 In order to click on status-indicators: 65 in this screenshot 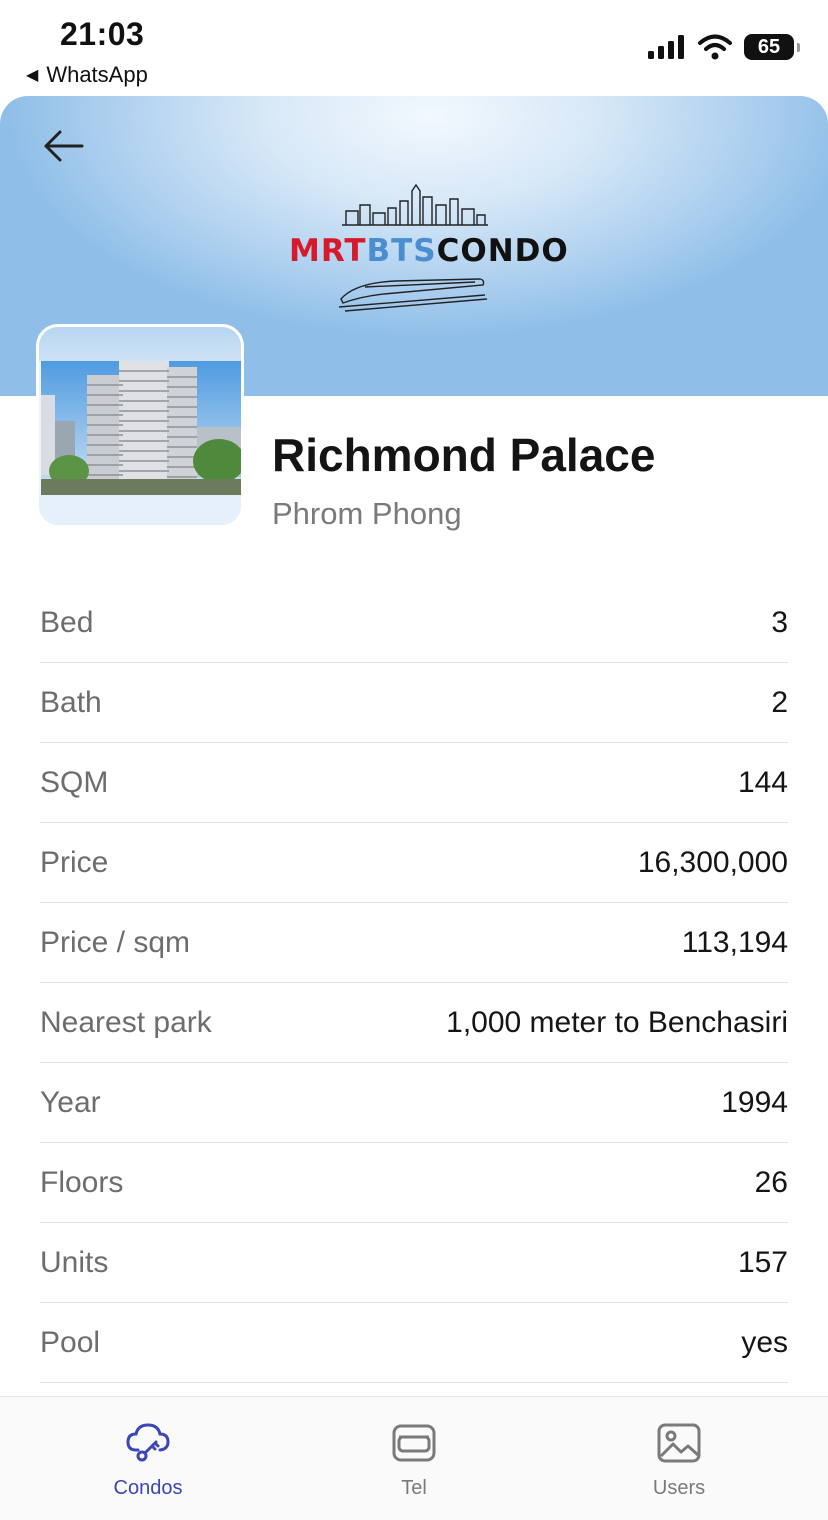, I will do `click(724, 47)`.